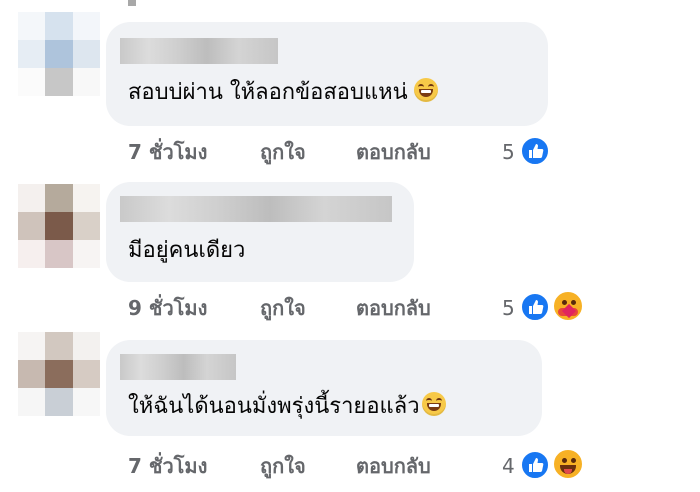  What do you see at coordinates (568, 306) in the screenshot?
I see `care-icon` at bounding box center [568, 306].